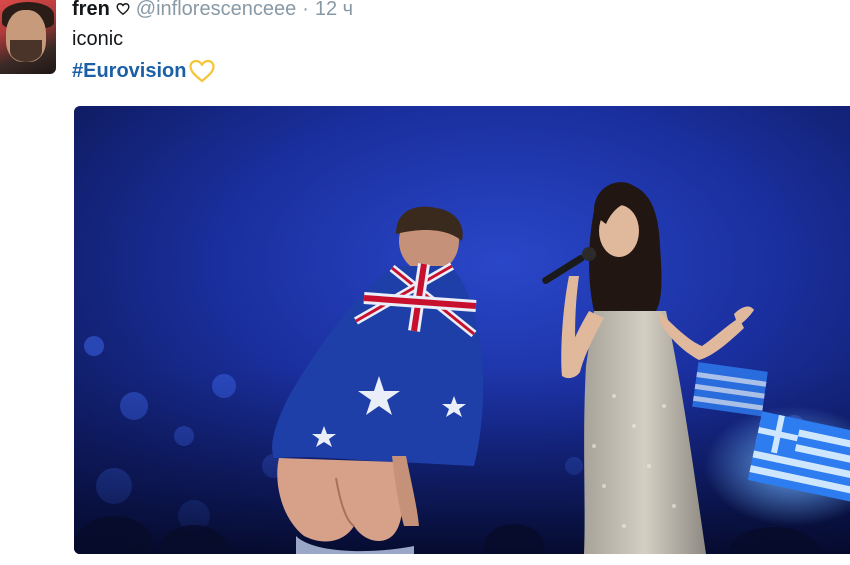 This screenshot has width=850, height=565. Describe the element at coordinates (129, 71) in the screenshot. I see `hashtag-link: #Eurovision` at that location.